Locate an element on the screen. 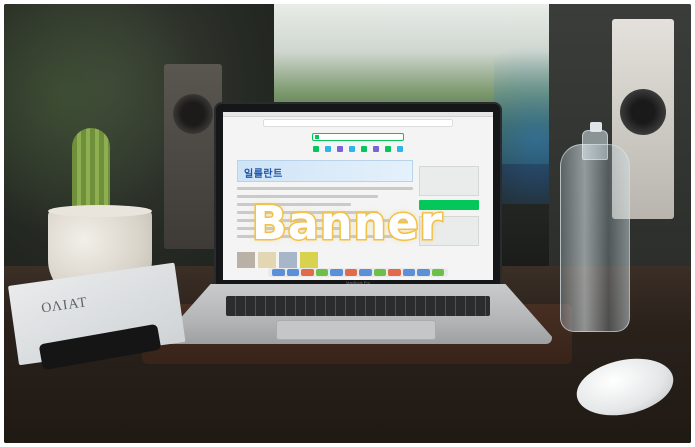  weather-box is located at coordinates (449, 181).